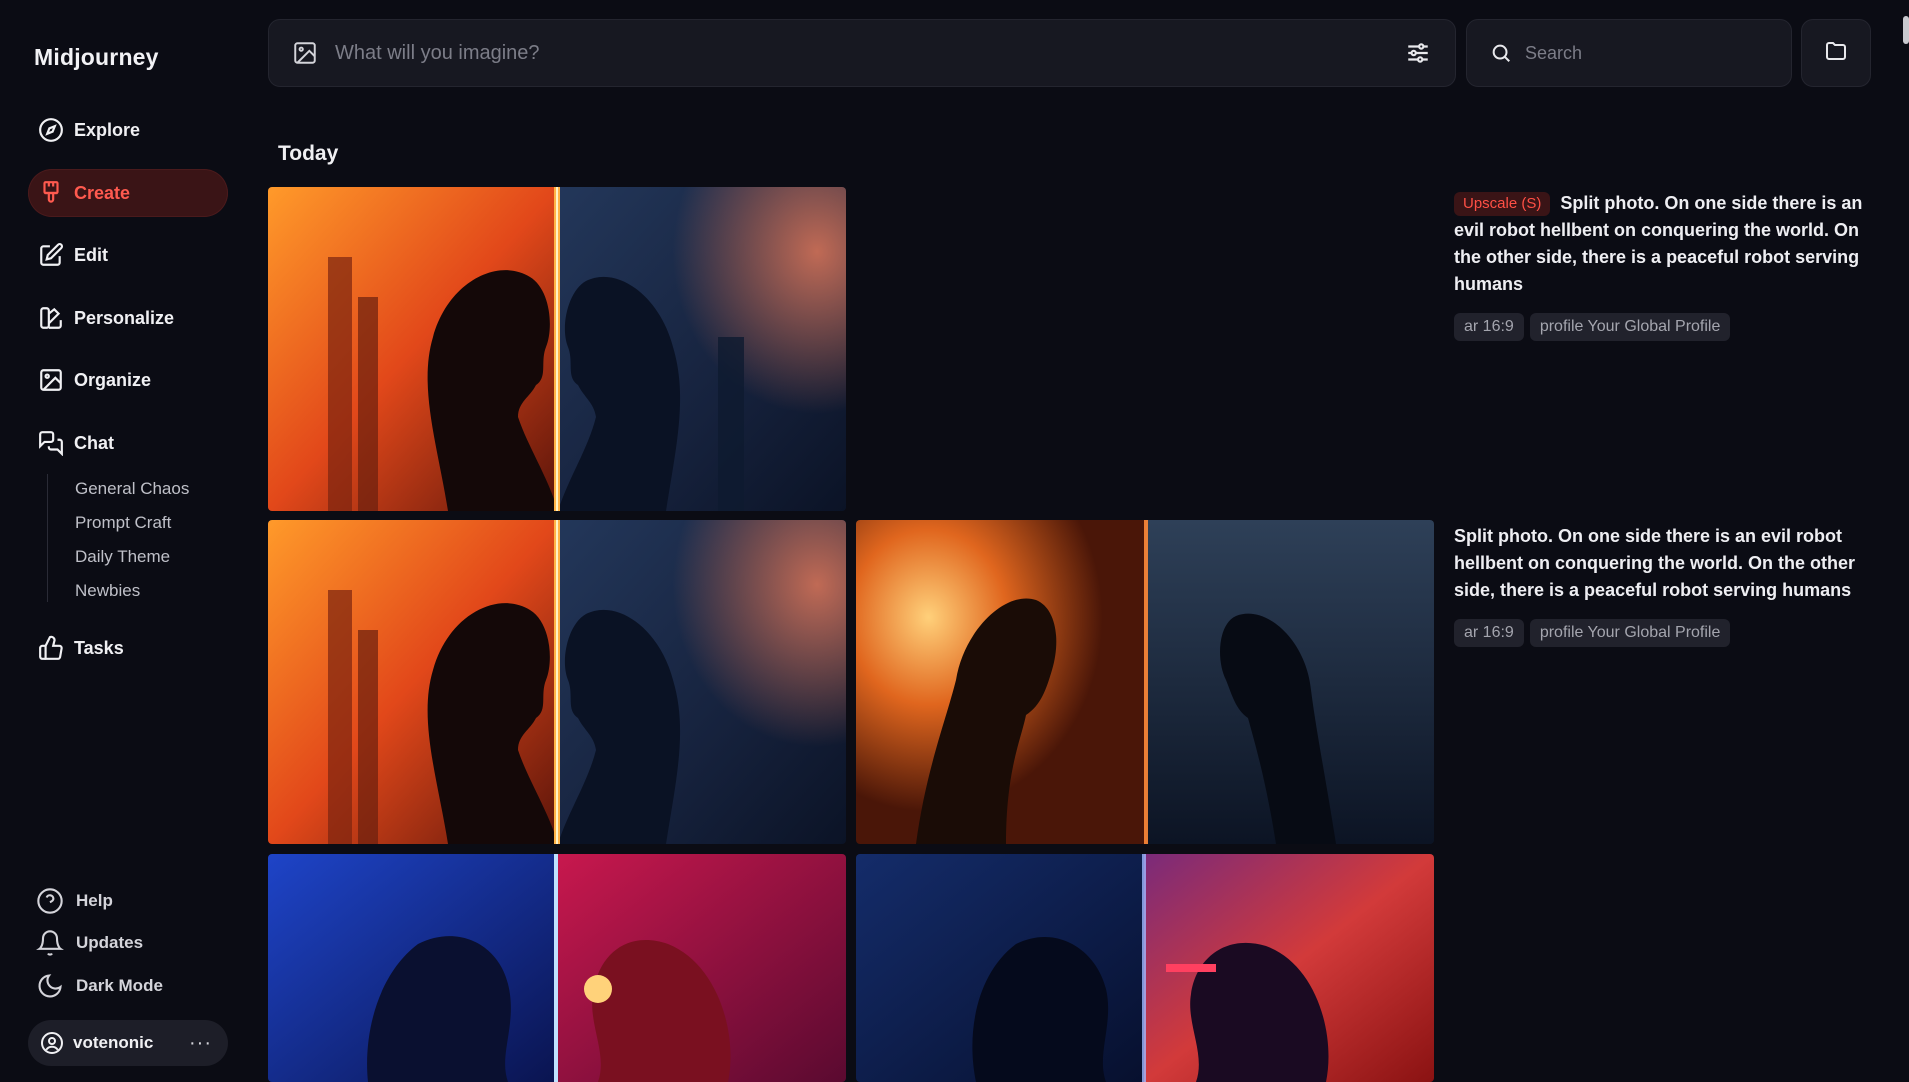 The image size is (1909, 1082). I want to click on prompt-bar, so click(862, 53).